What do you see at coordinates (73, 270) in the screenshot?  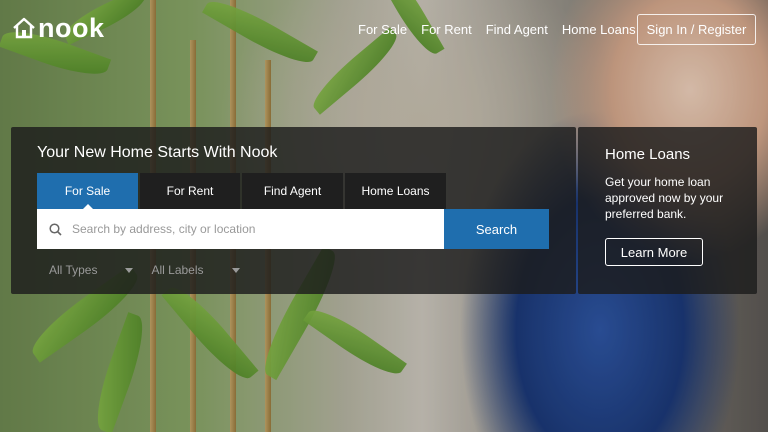 I see `type-filter-label: All Types` at bounding box center [73, 270].